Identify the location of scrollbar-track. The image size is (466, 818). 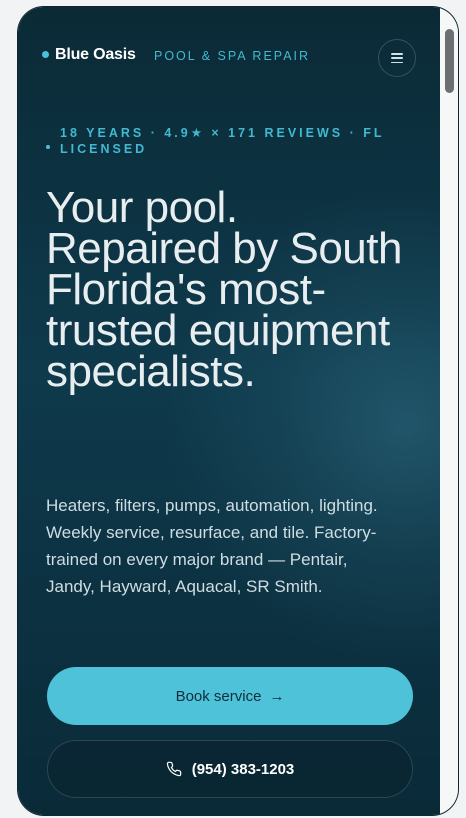
(449, 411).